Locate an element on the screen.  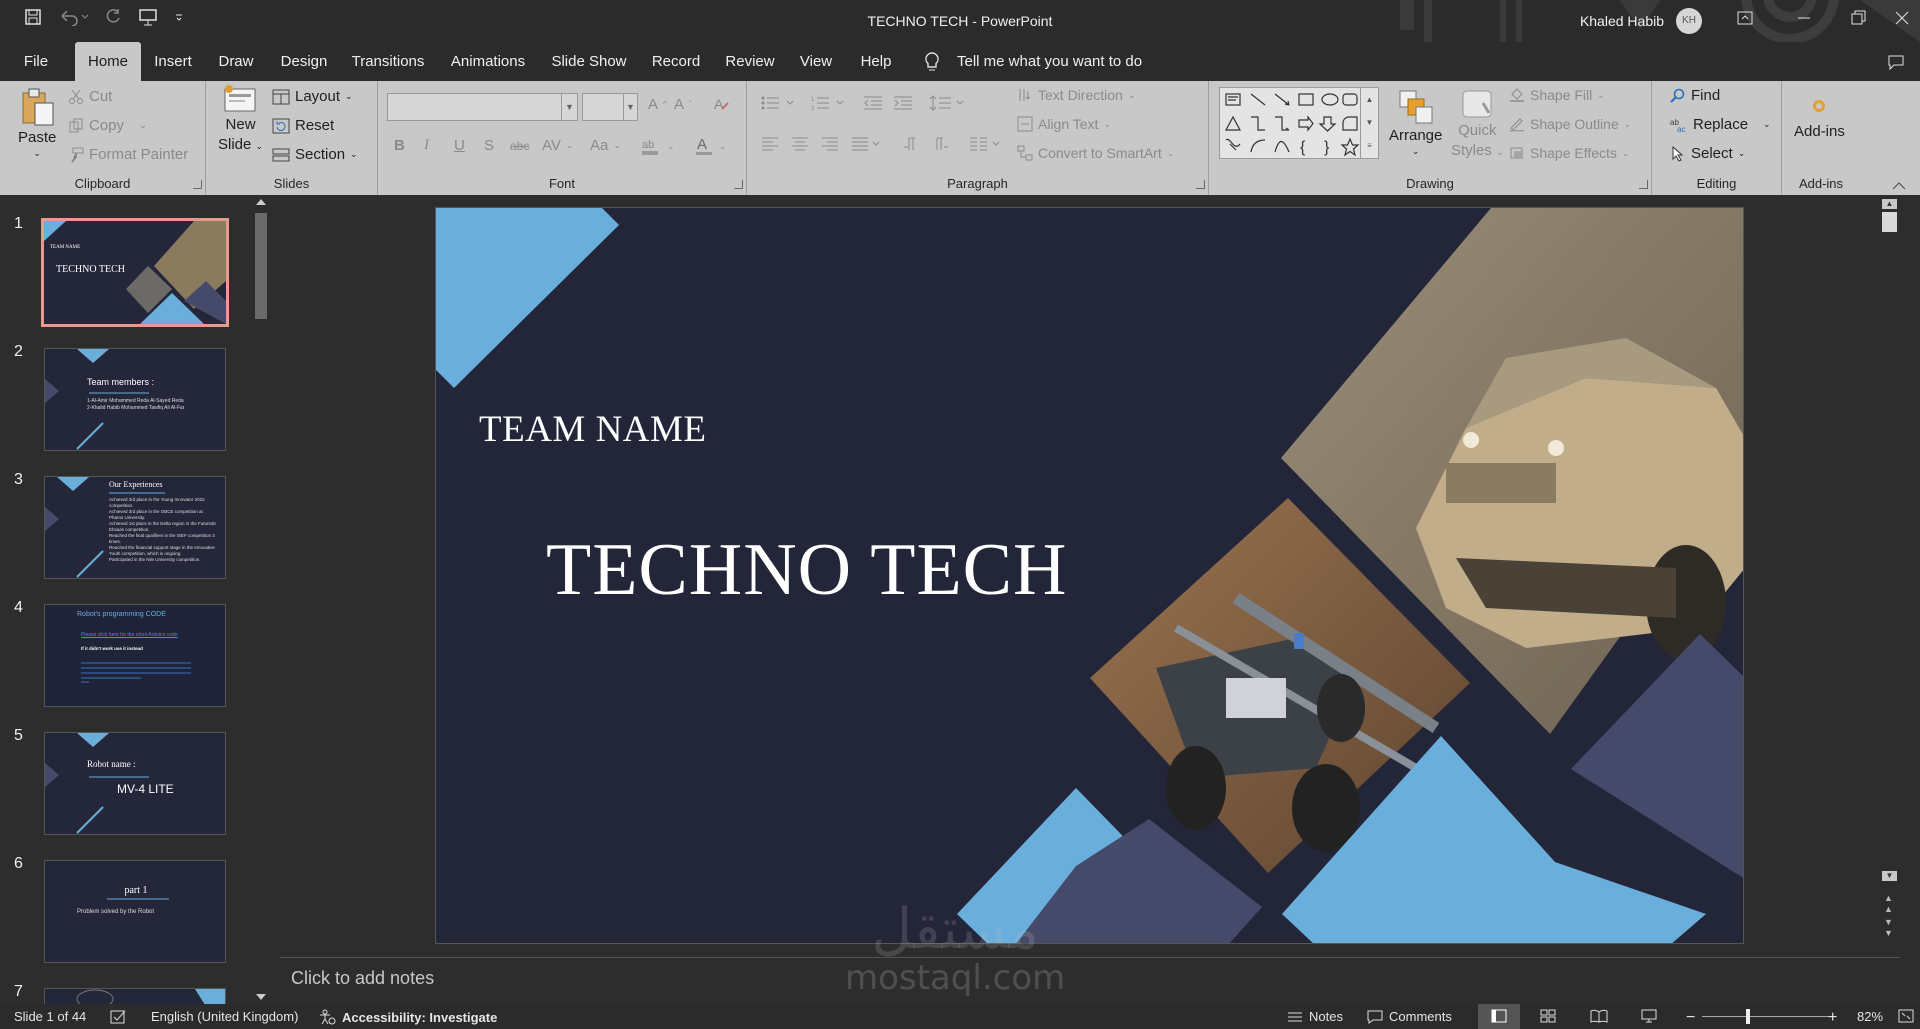
tab-slide-show: Slide Show is located at coordinates (589, 61).